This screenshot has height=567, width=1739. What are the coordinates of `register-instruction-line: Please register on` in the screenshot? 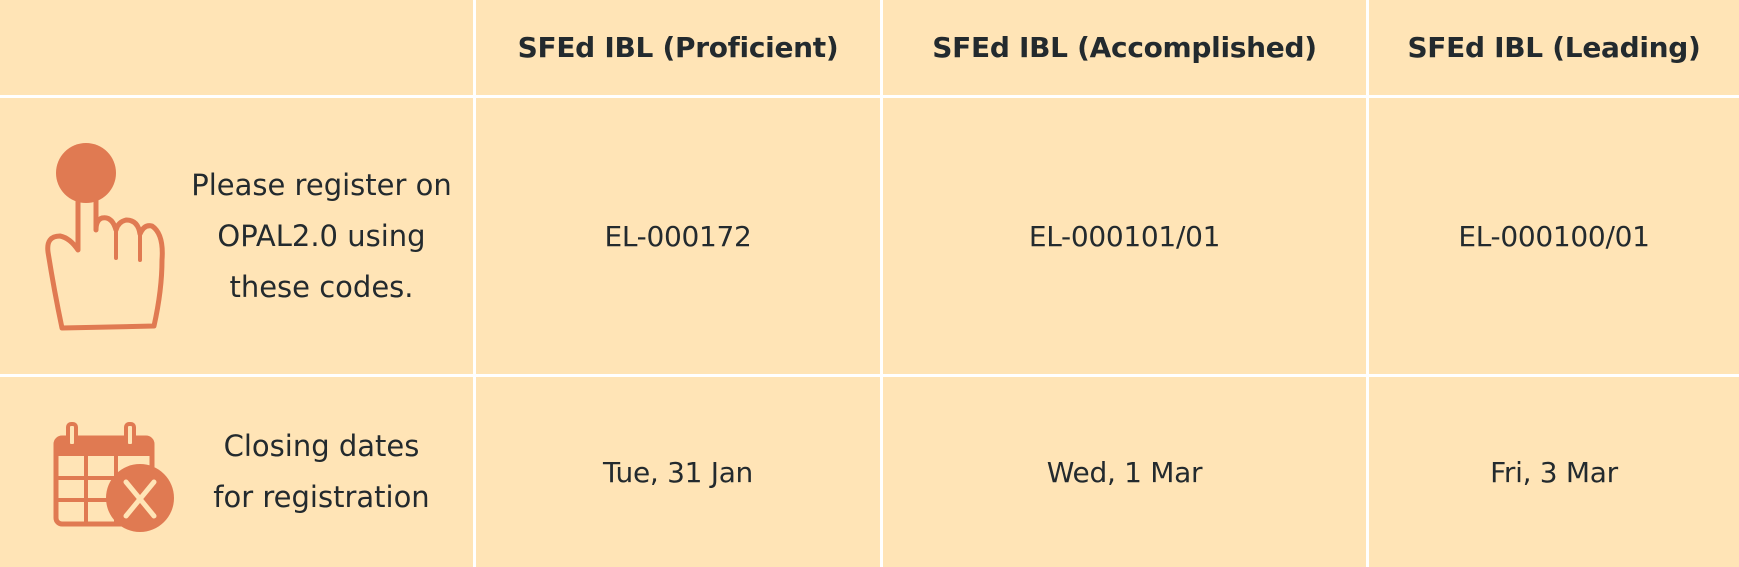 It's located at (321, 184).